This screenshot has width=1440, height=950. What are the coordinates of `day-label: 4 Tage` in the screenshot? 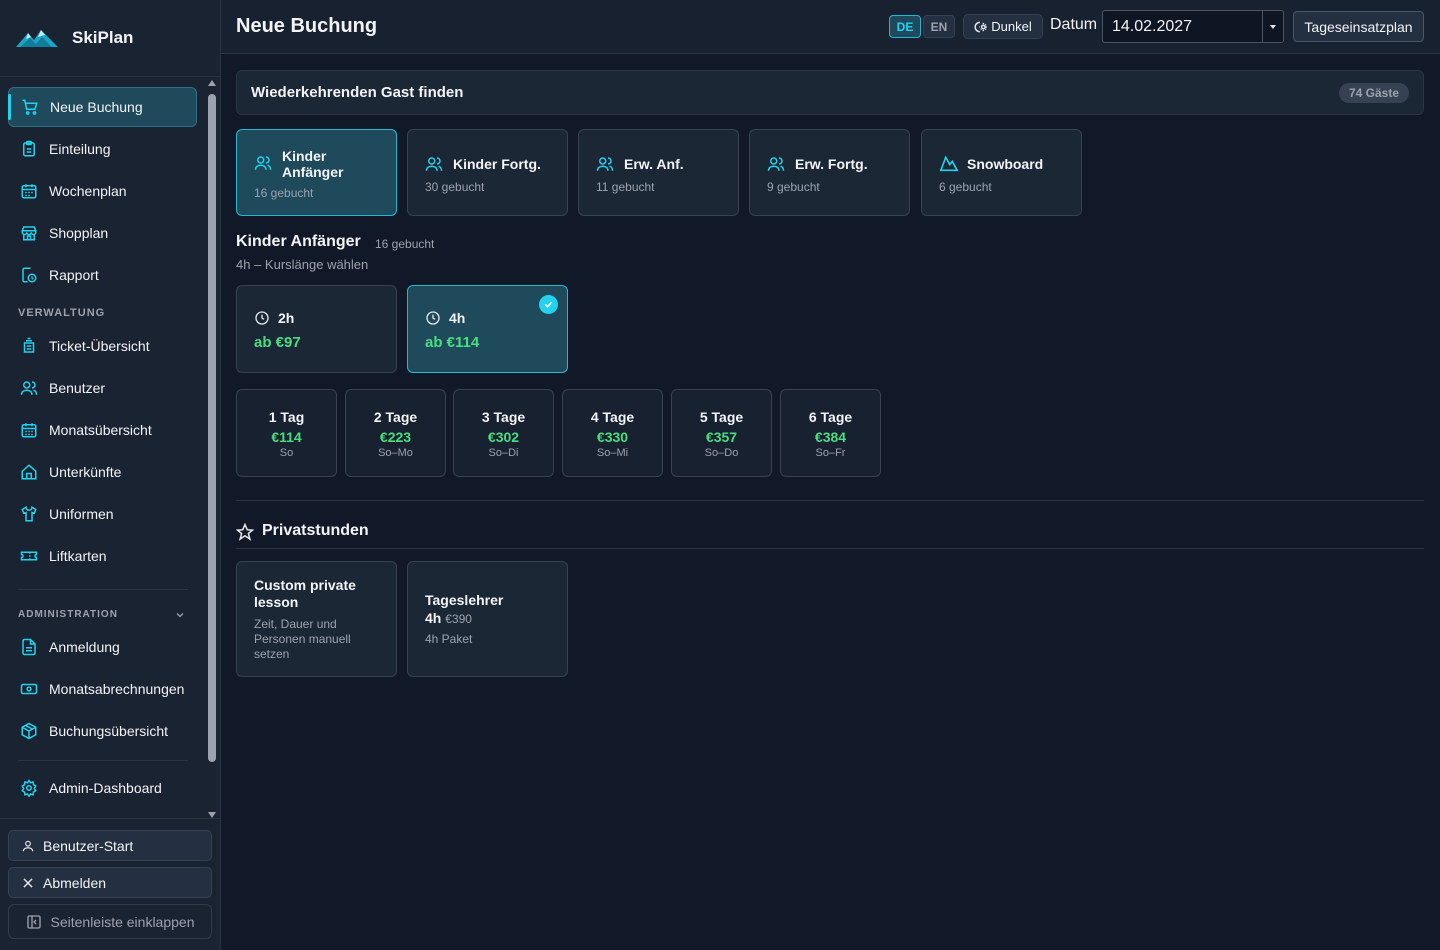 It's located at (612, 417).